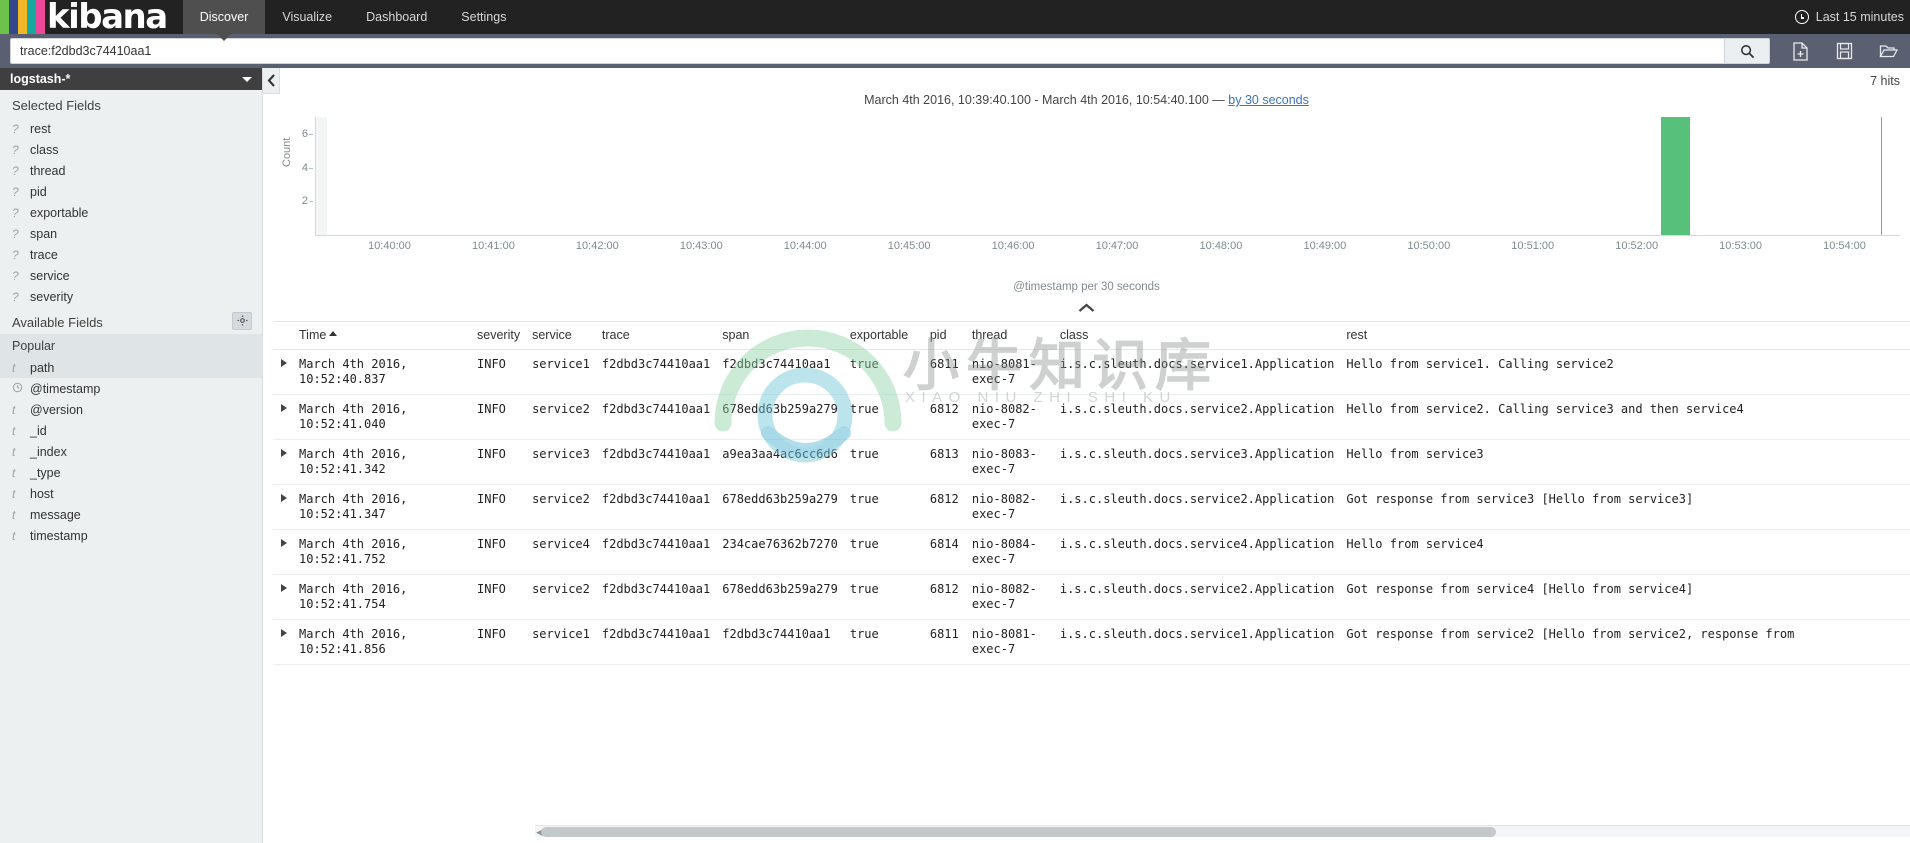  I want to click on cell-time: March 4th 2016, 10:52:41.342, so click(382, 462).